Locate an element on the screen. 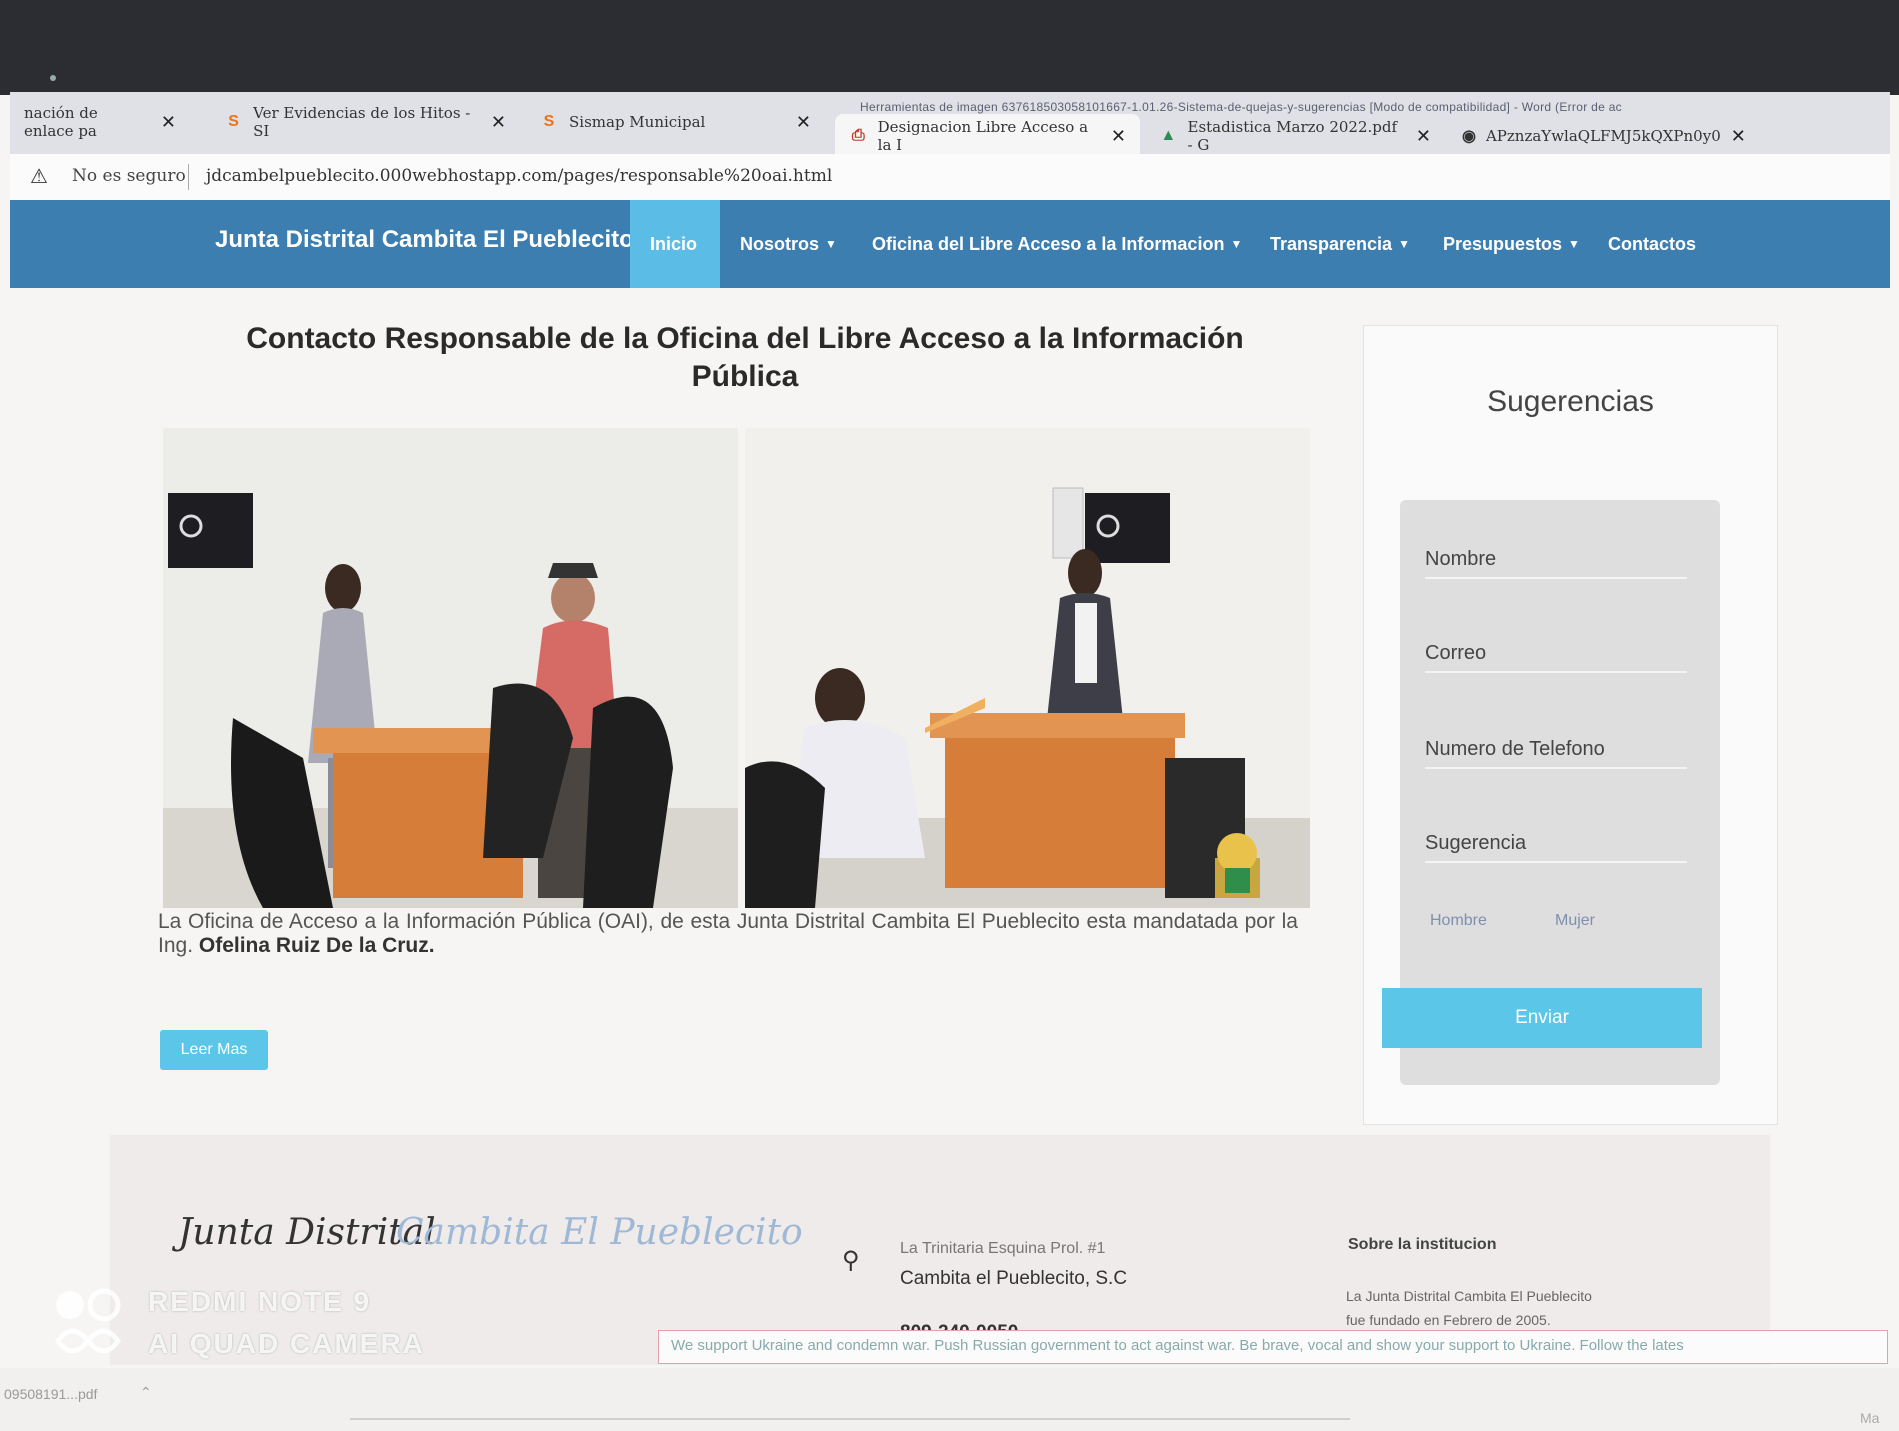  nav-transparencia: Transparencia ▼ is located at coordinates (1340, 244).